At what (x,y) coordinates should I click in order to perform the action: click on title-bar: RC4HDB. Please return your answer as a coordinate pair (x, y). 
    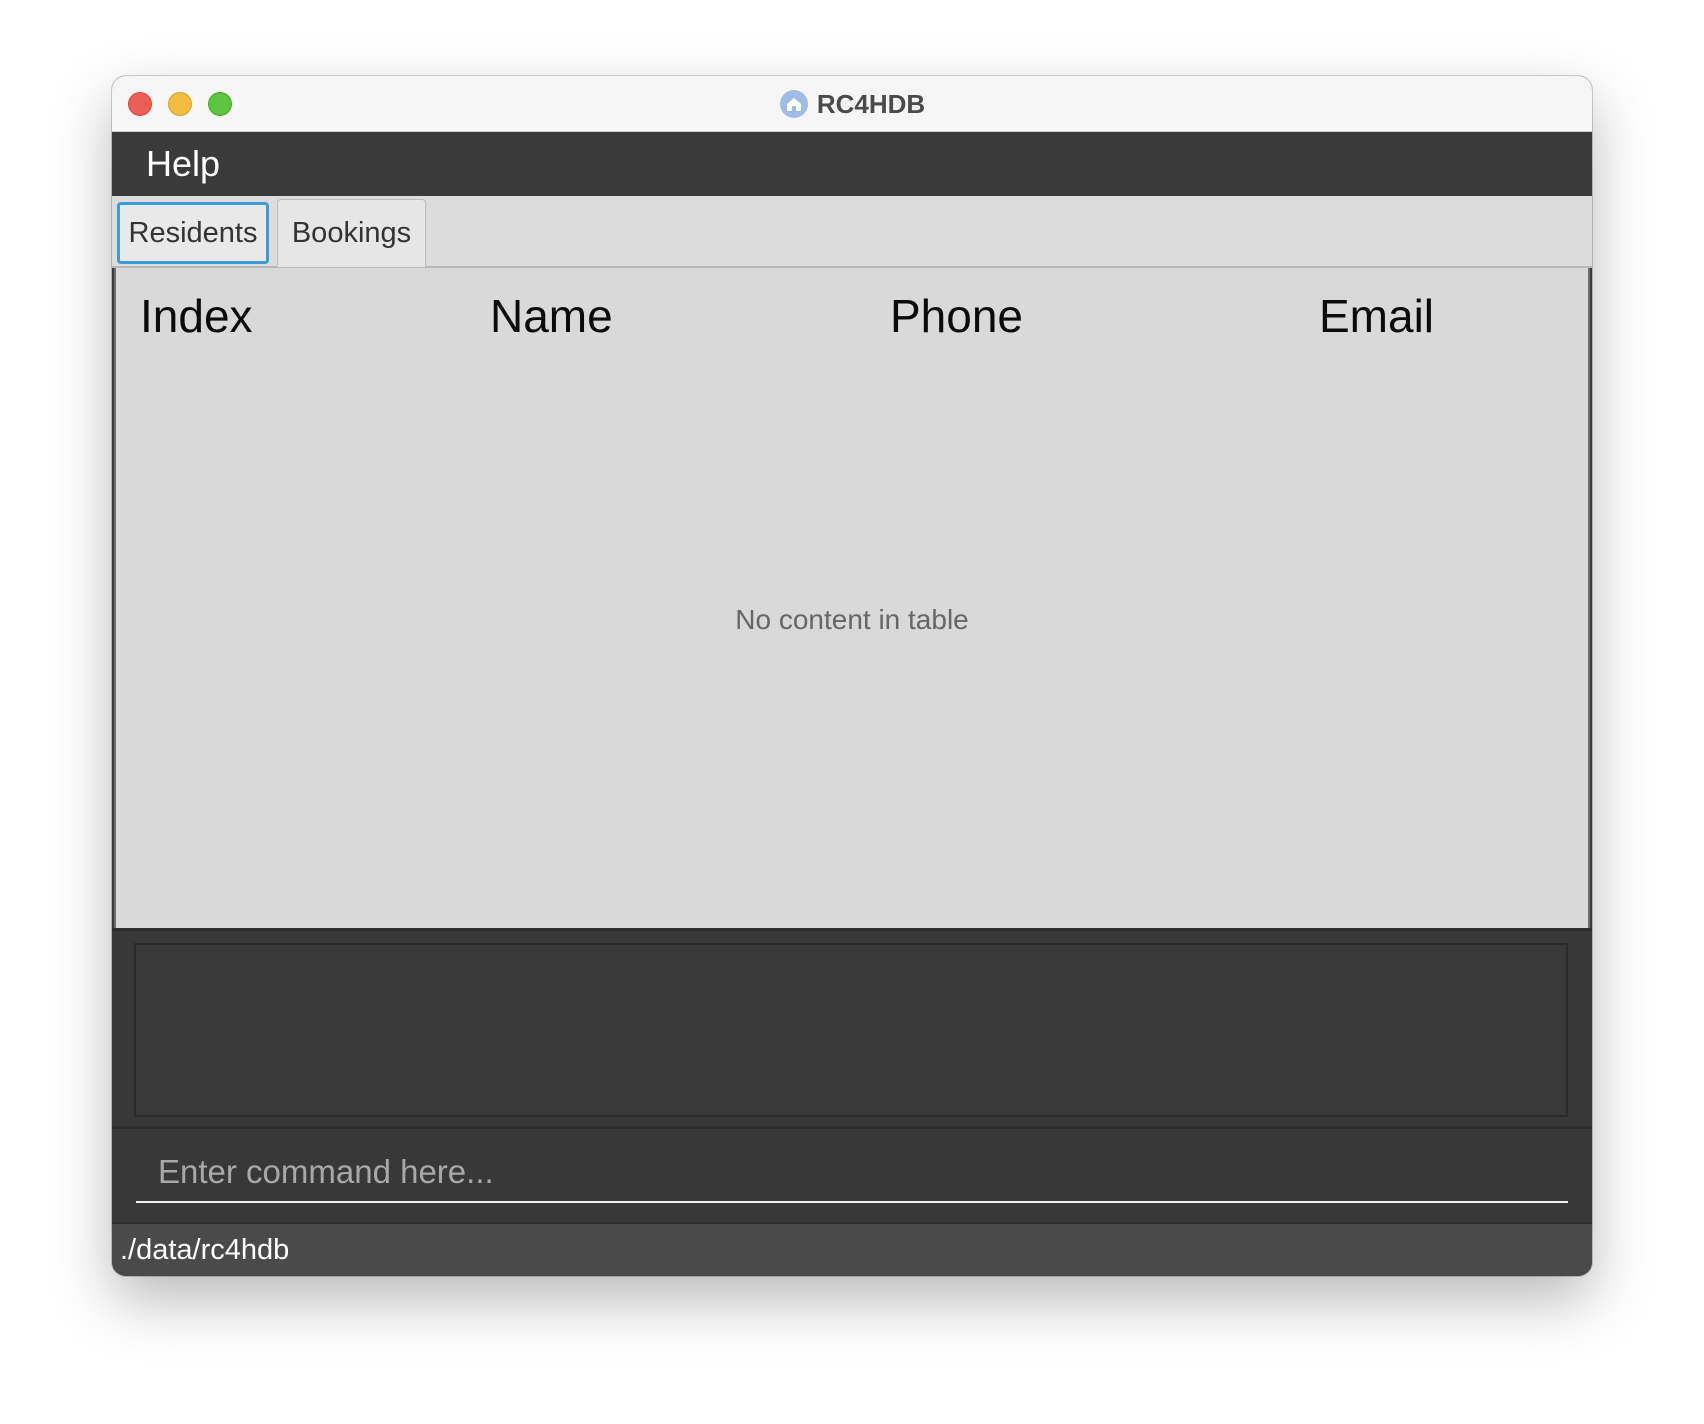
    Looking at the image, I should click on (852, 104).